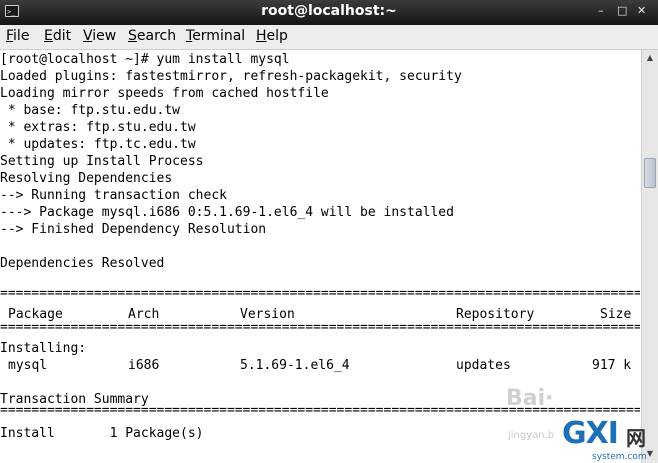 The image size is (658, 463). What do you see at coordinates (48, 36) in the screenshot?
I see `menu-edit-mnemonic: E` at bounding box center [48, 36].